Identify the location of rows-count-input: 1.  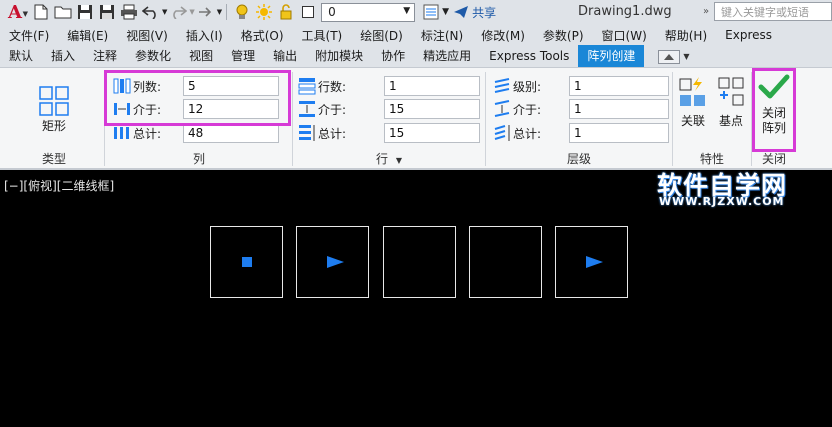
(432, 86).